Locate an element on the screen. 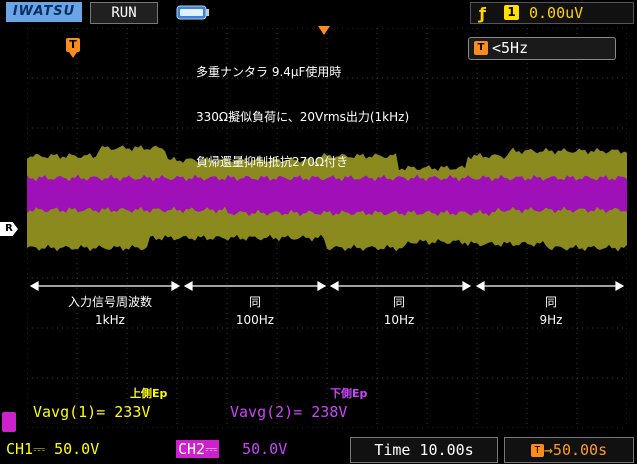 The image size is (637, 464). run-status-button: RUN is located at coordinates (124, 13).